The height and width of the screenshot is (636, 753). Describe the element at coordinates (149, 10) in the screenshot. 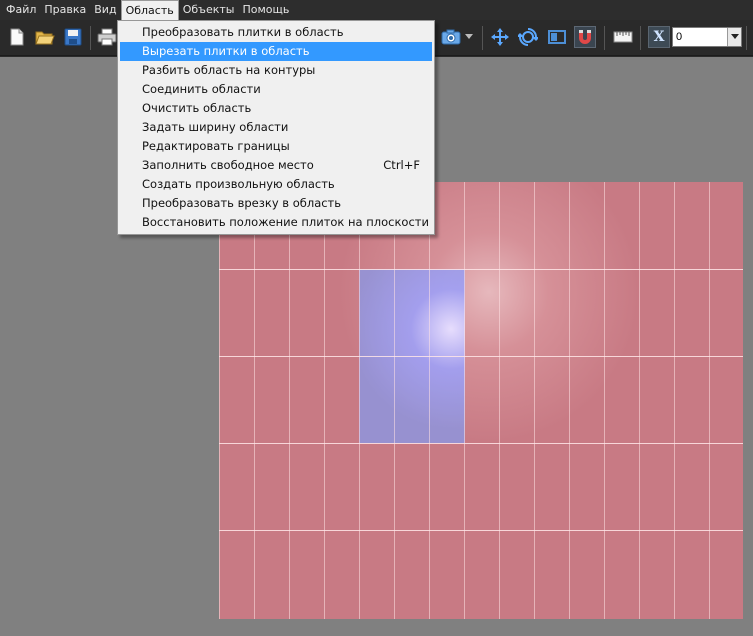

I see `menu-area: Область` at that location.